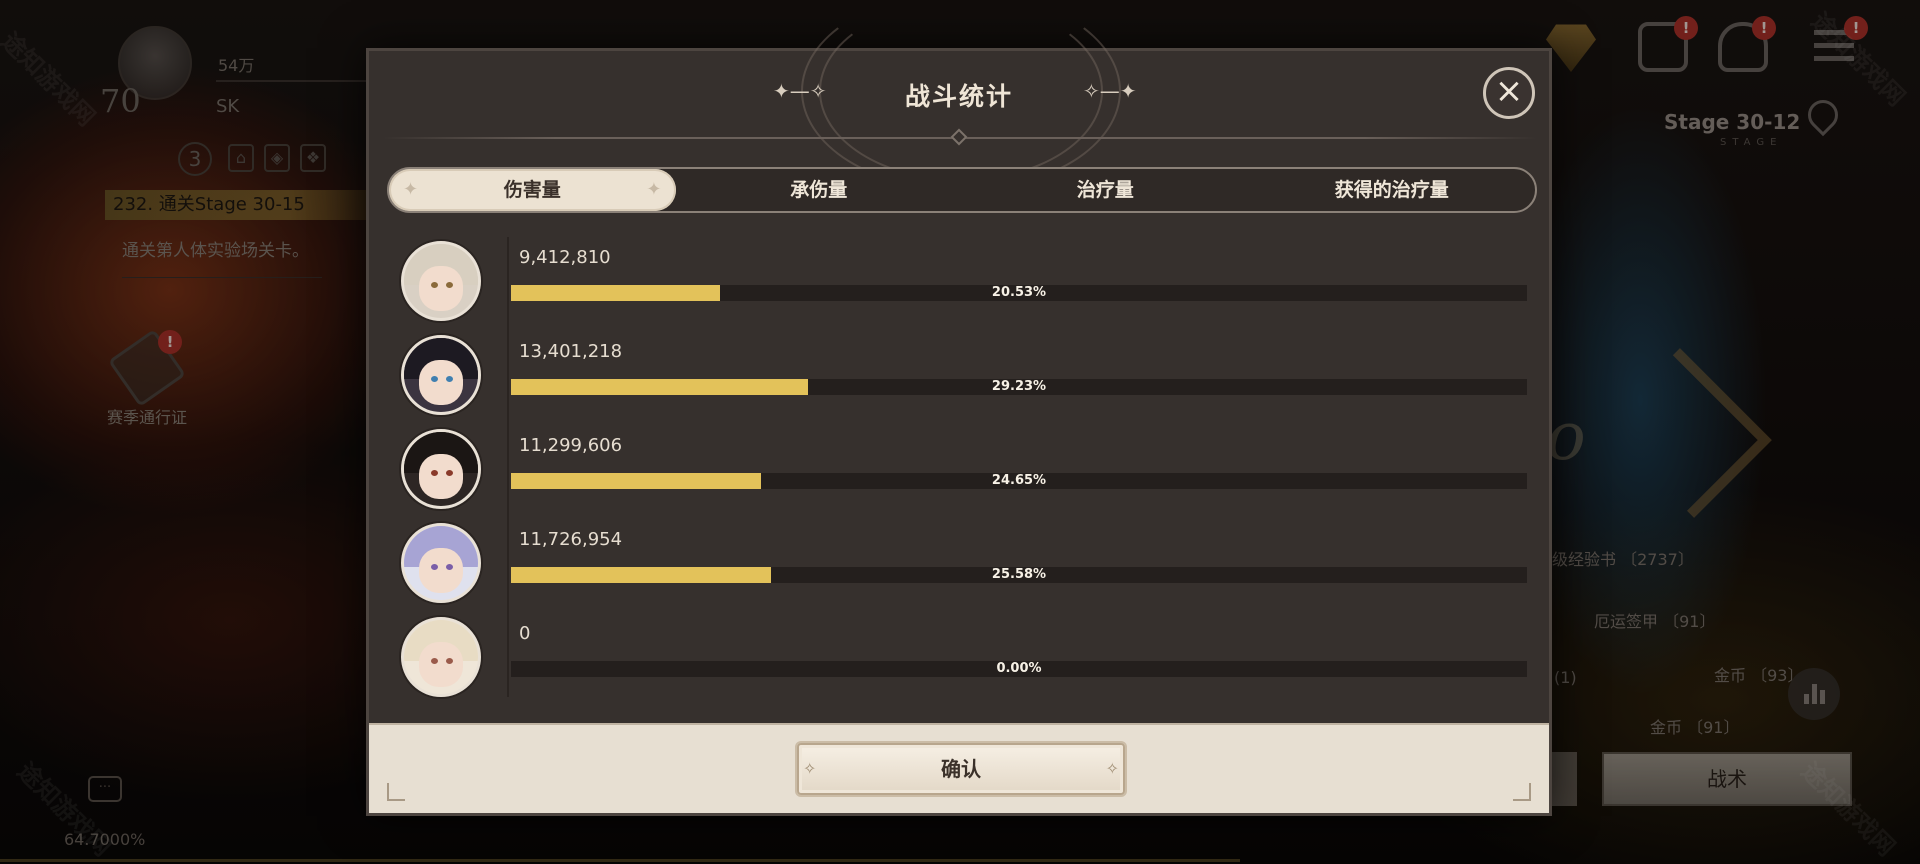 This screenshot has width=1920, height=864. I want to click on stat-row: 13,401,218 29.23%, so click(964, 378).